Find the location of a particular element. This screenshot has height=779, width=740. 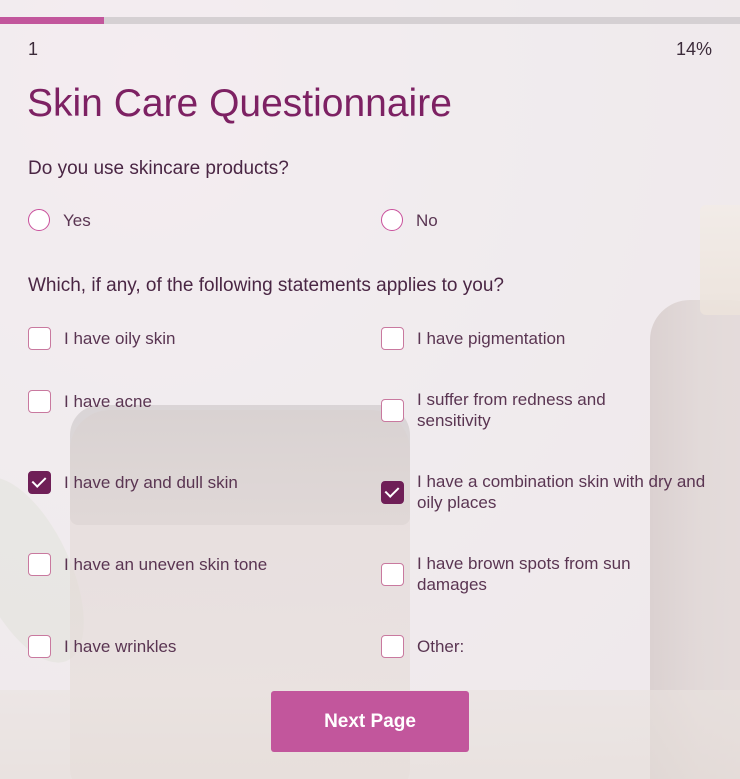

progress-percent: 14% is located at coordinates (693, 49).